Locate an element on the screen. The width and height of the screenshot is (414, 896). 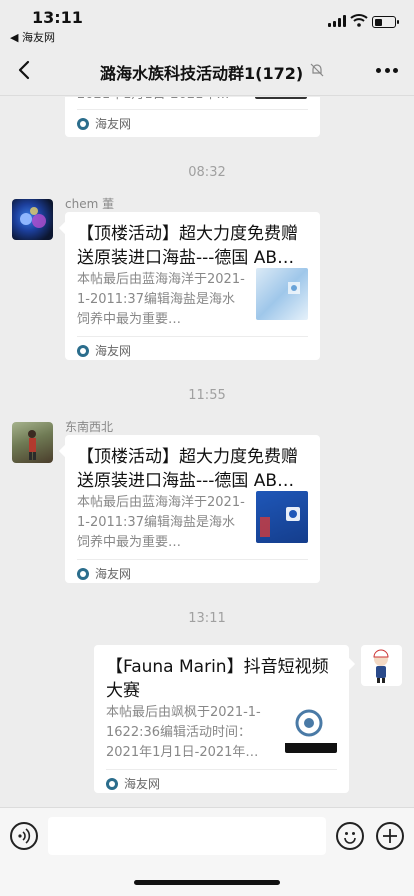
timestamp: 08:32 is located at coordinates (207, 172).